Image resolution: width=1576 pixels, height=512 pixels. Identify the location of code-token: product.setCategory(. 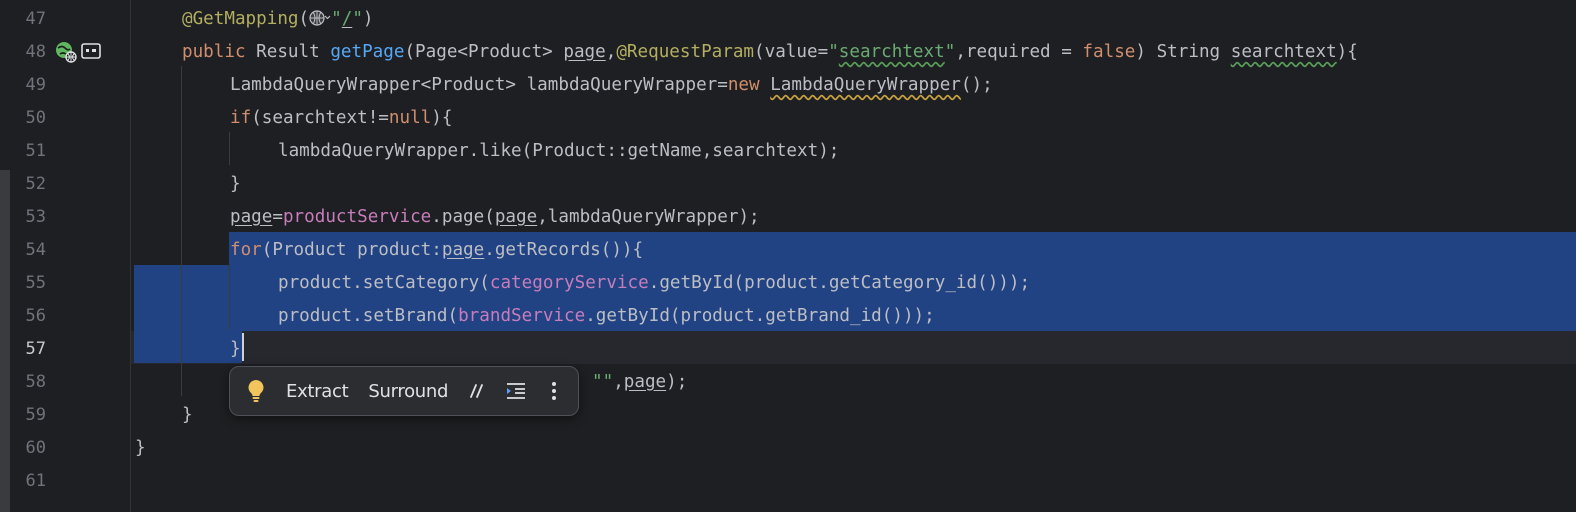
(384, 283).